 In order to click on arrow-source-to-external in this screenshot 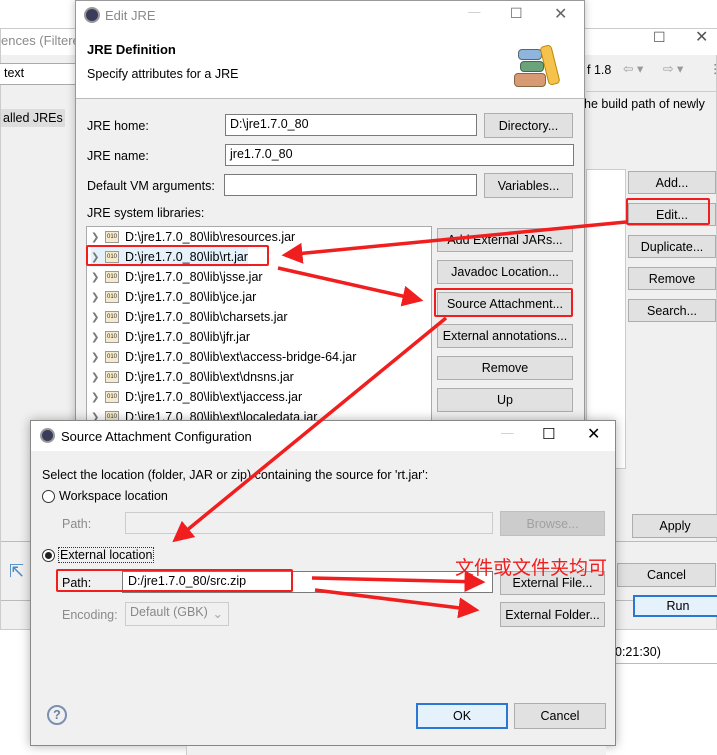, I will do `click(310, 429)`.